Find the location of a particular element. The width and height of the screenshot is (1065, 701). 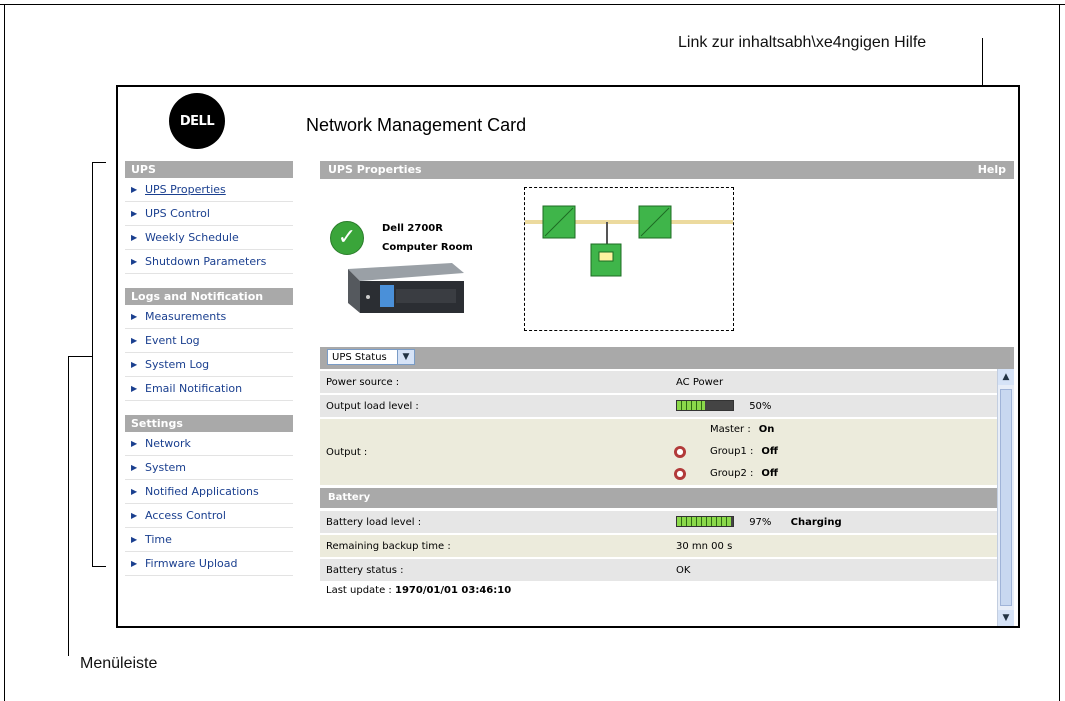

table-row: Battery load level : 97% Charging is located at coordinates (659, 521).